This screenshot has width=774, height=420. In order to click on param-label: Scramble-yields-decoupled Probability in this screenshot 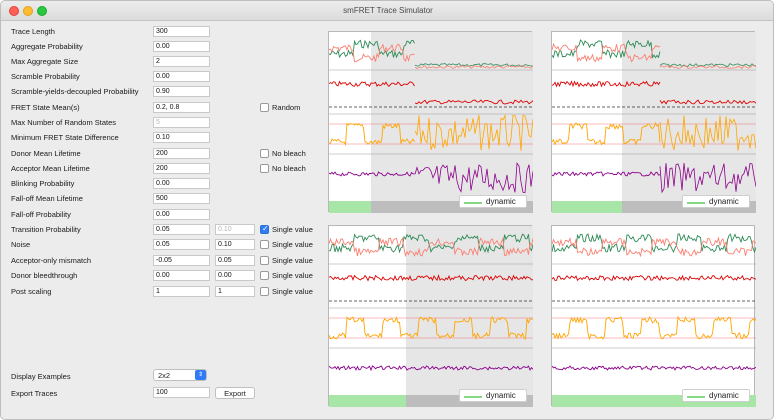, I will do `click(75, 91)`.